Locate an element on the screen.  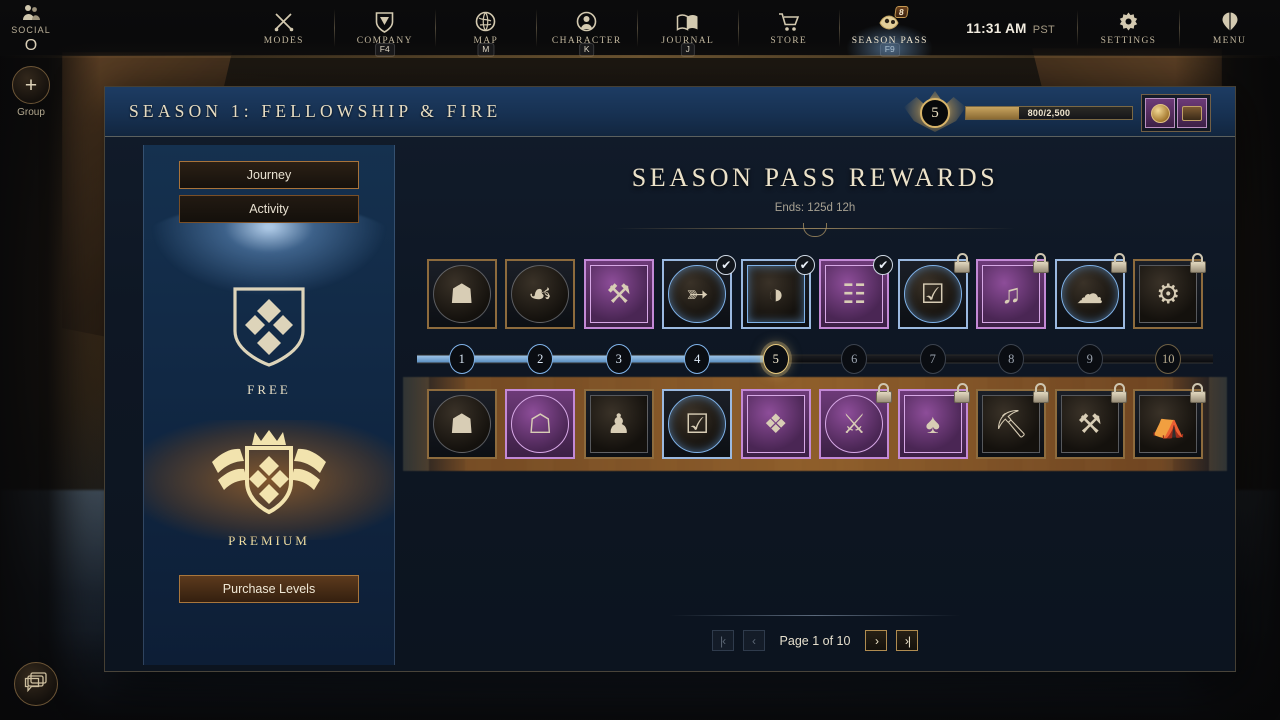
free-tier-shield-icon is located at coordinates (269, 329).